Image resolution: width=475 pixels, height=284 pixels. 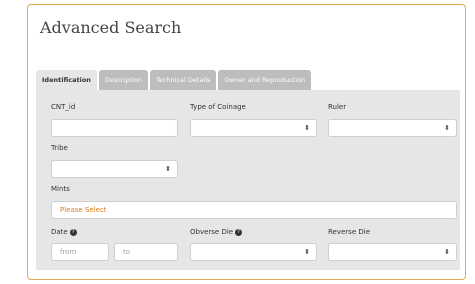 I want to click on mints-label: Mints, so click(x=60, y=189).